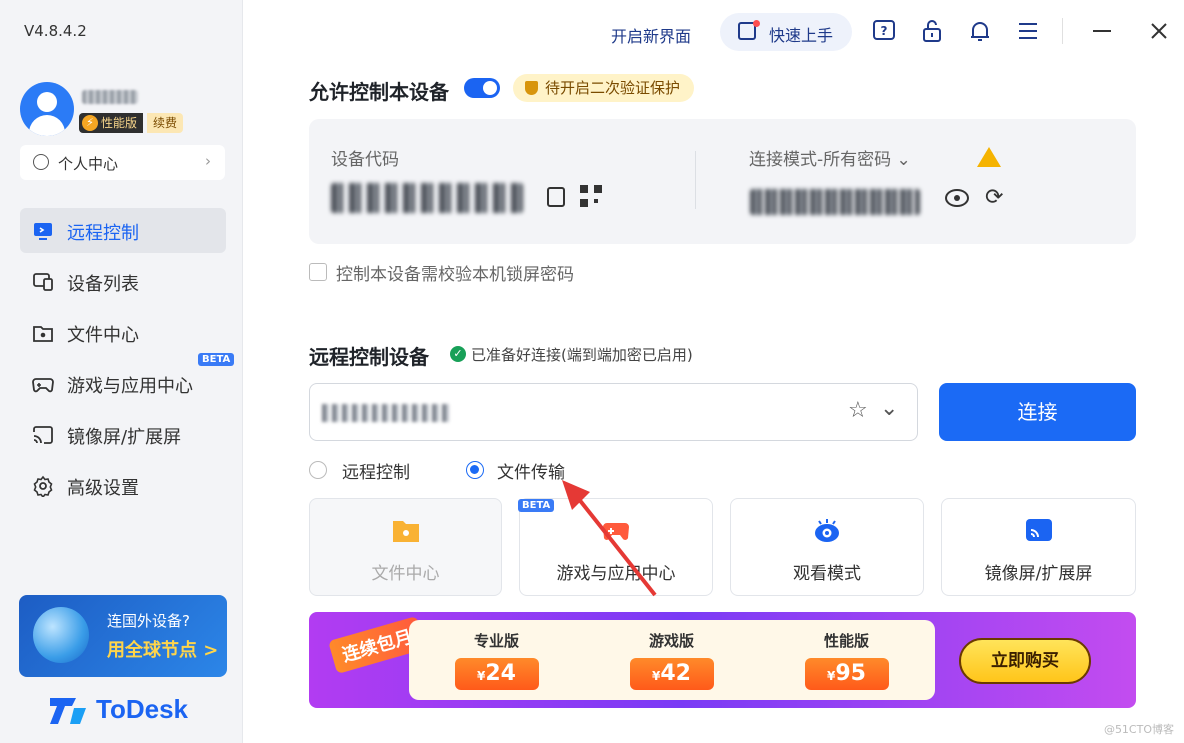 The width and height of the screenshot is (1184, 743). I want to click on notification-dot, so click(756, 23).